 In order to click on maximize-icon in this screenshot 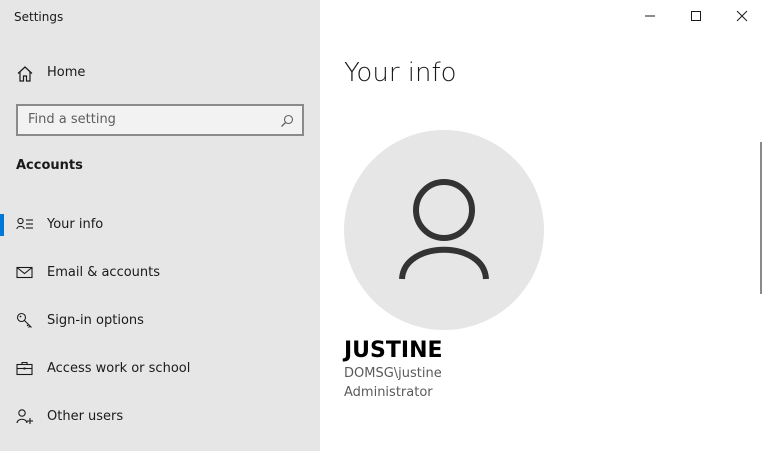, I will do `click(696, 16)`.